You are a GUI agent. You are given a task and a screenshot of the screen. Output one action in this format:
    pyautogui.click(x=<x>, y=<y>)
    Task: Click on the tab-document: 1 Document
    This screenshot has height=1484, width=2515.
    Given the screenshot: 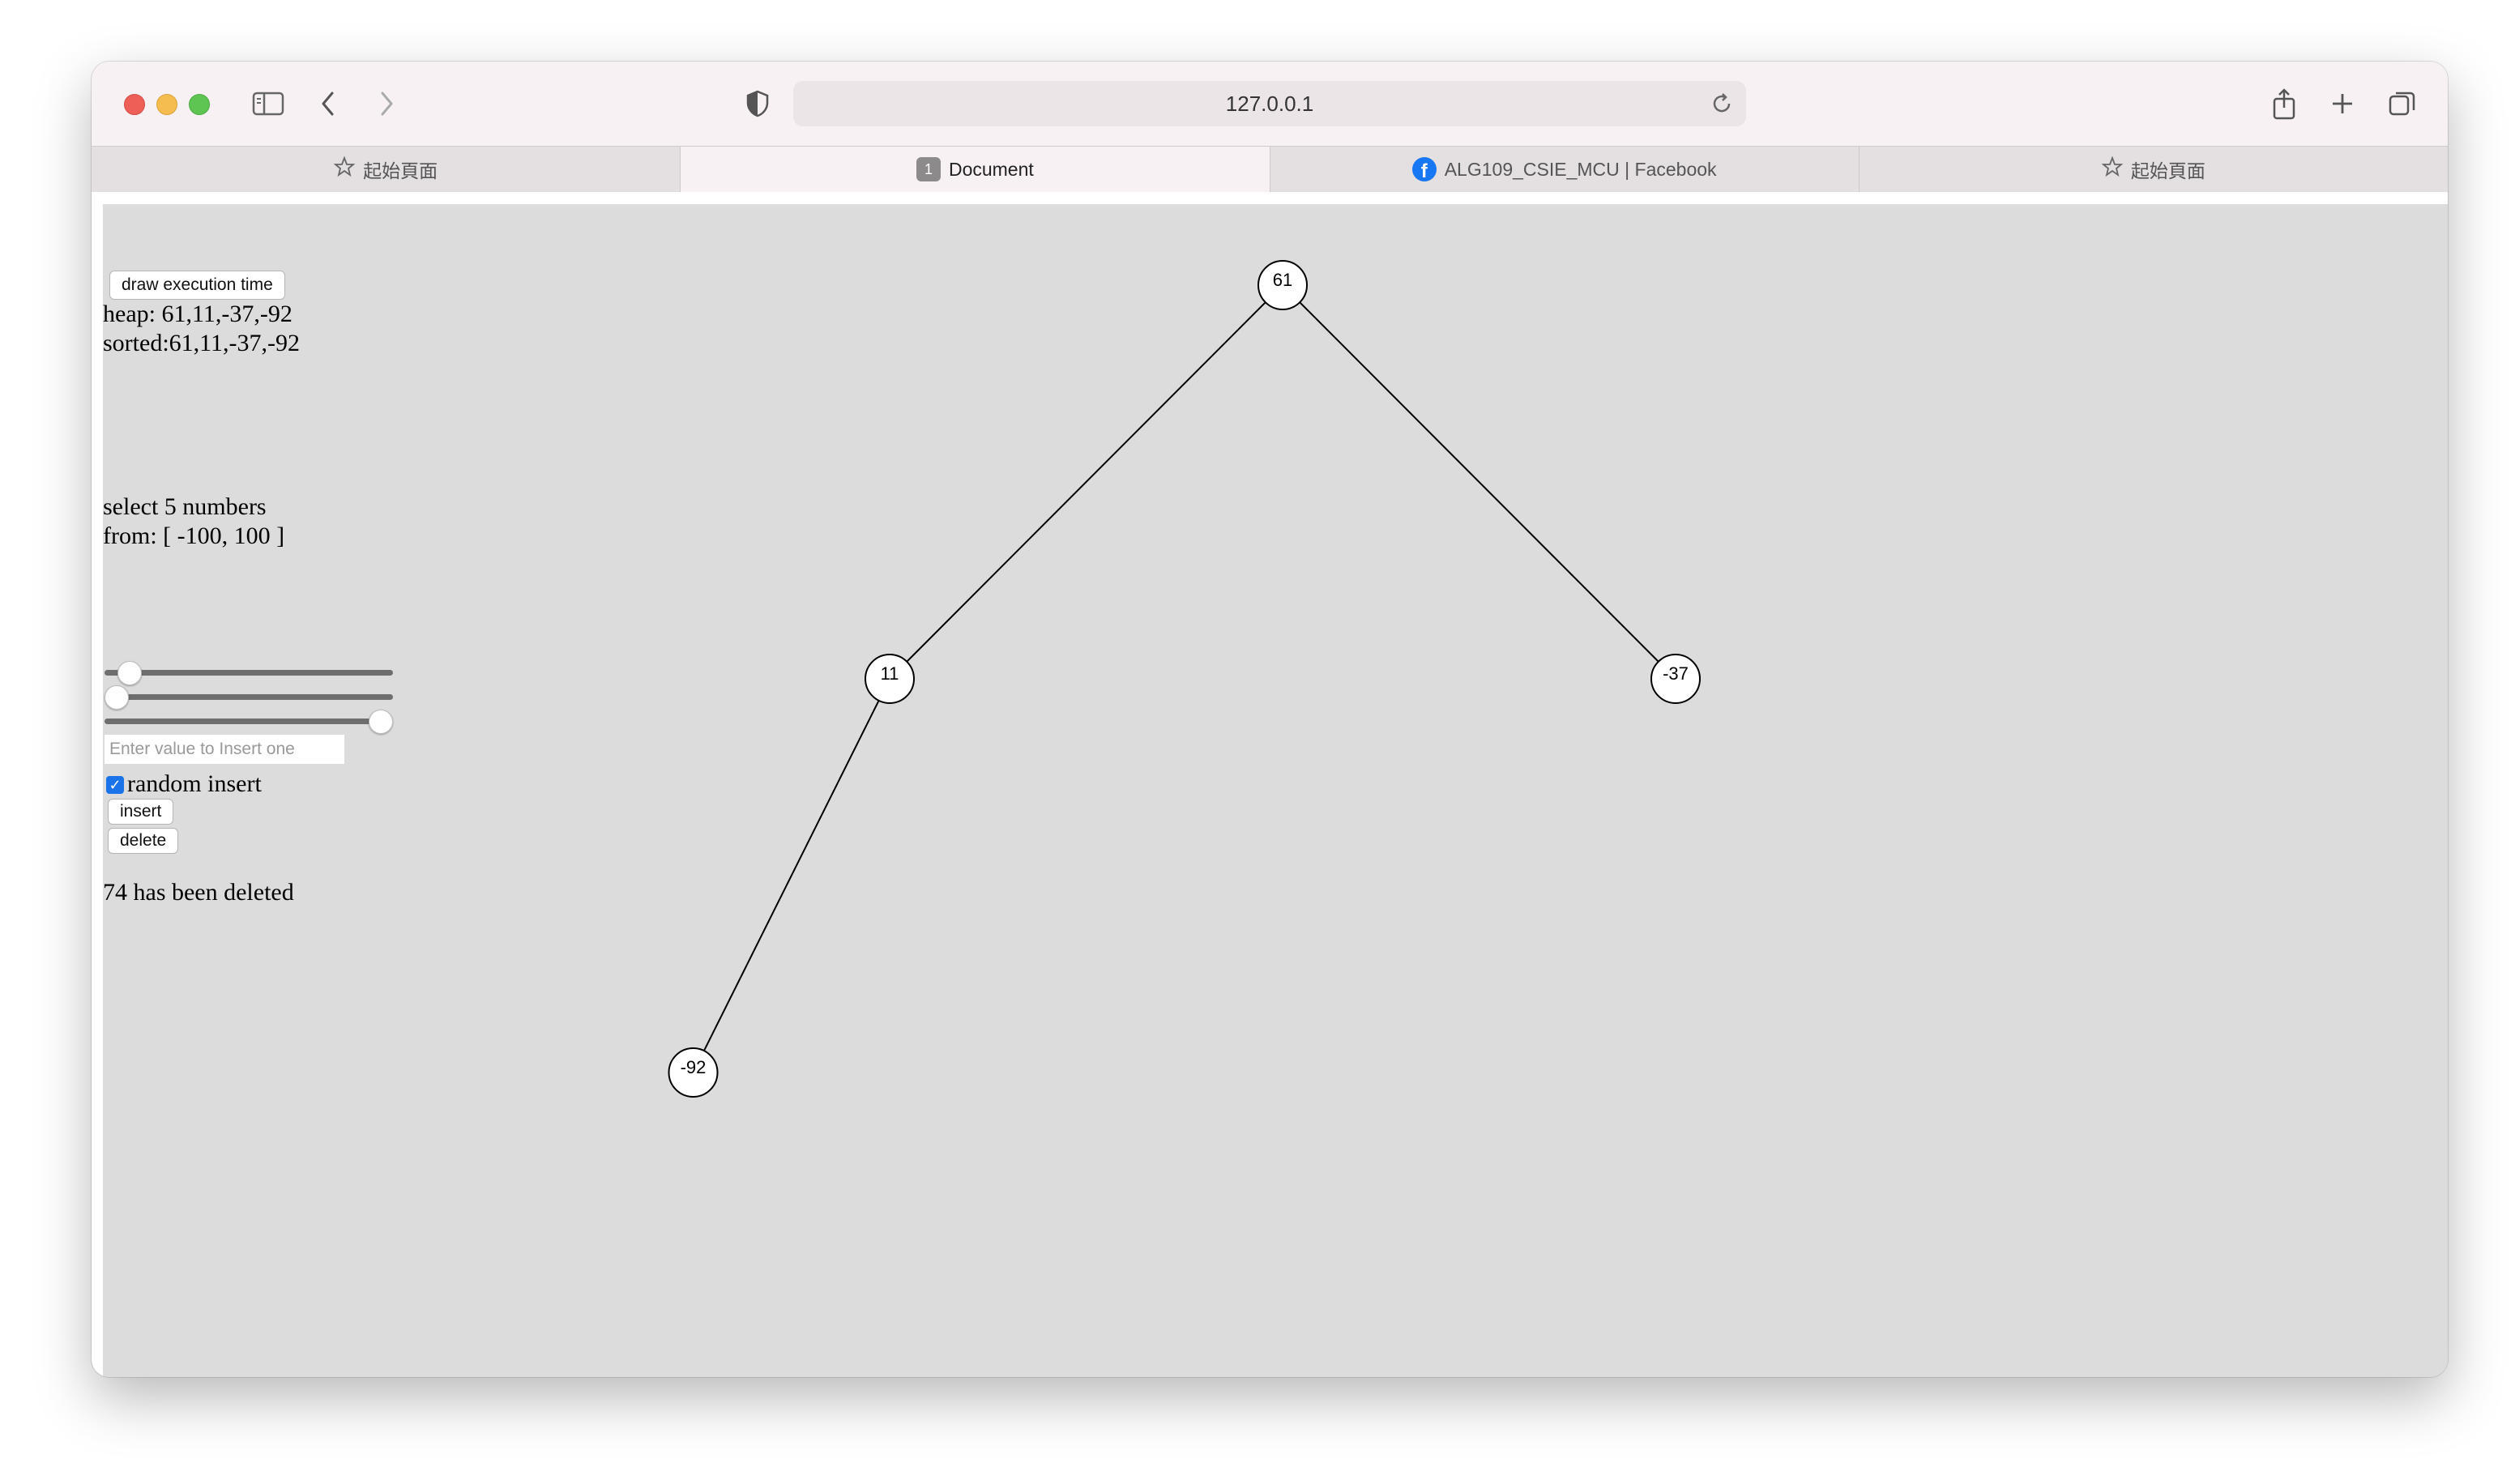 What is the action you would take?
    pyautogui.click(x=976, y=169)
    